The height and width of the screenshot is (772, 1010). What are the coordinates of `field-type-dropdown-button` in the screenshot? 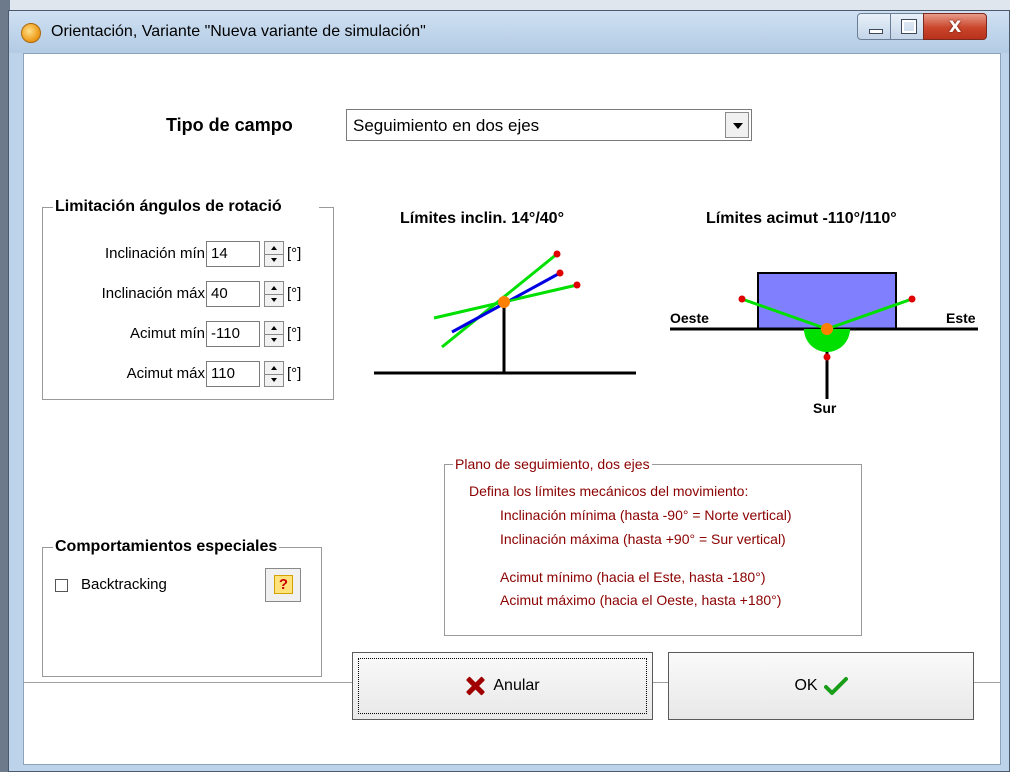 It's located at (737, 125).